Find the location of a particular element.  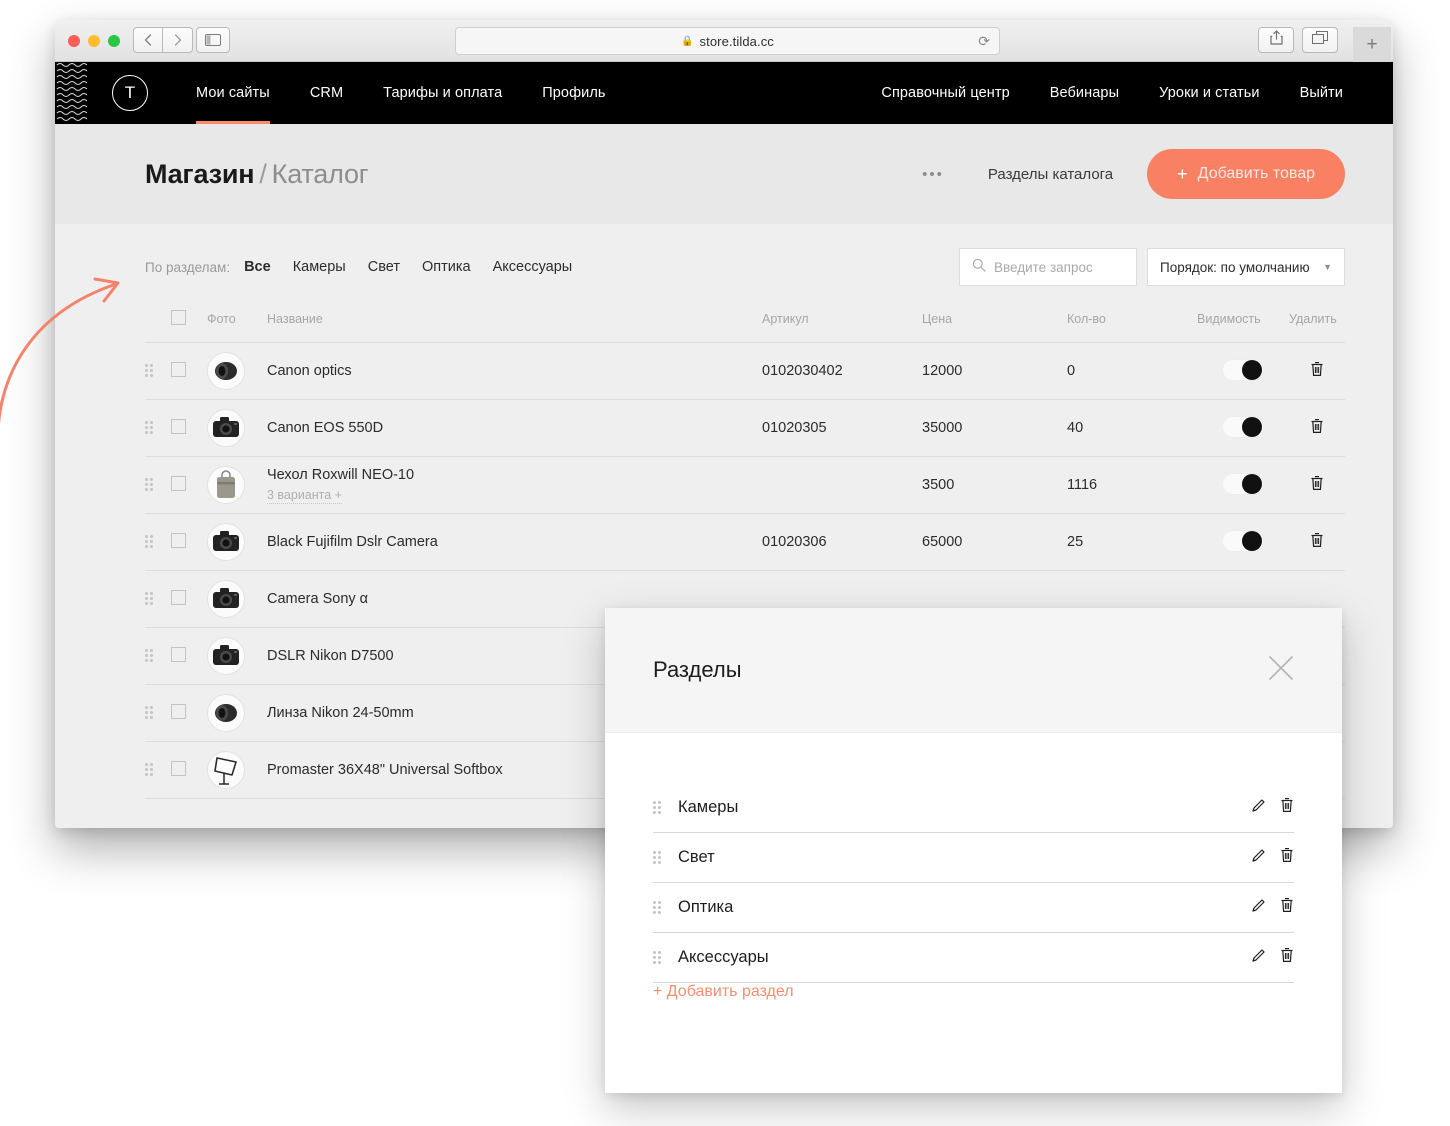

product-variants: 3 варианта + is located at coordinates (304, 496).